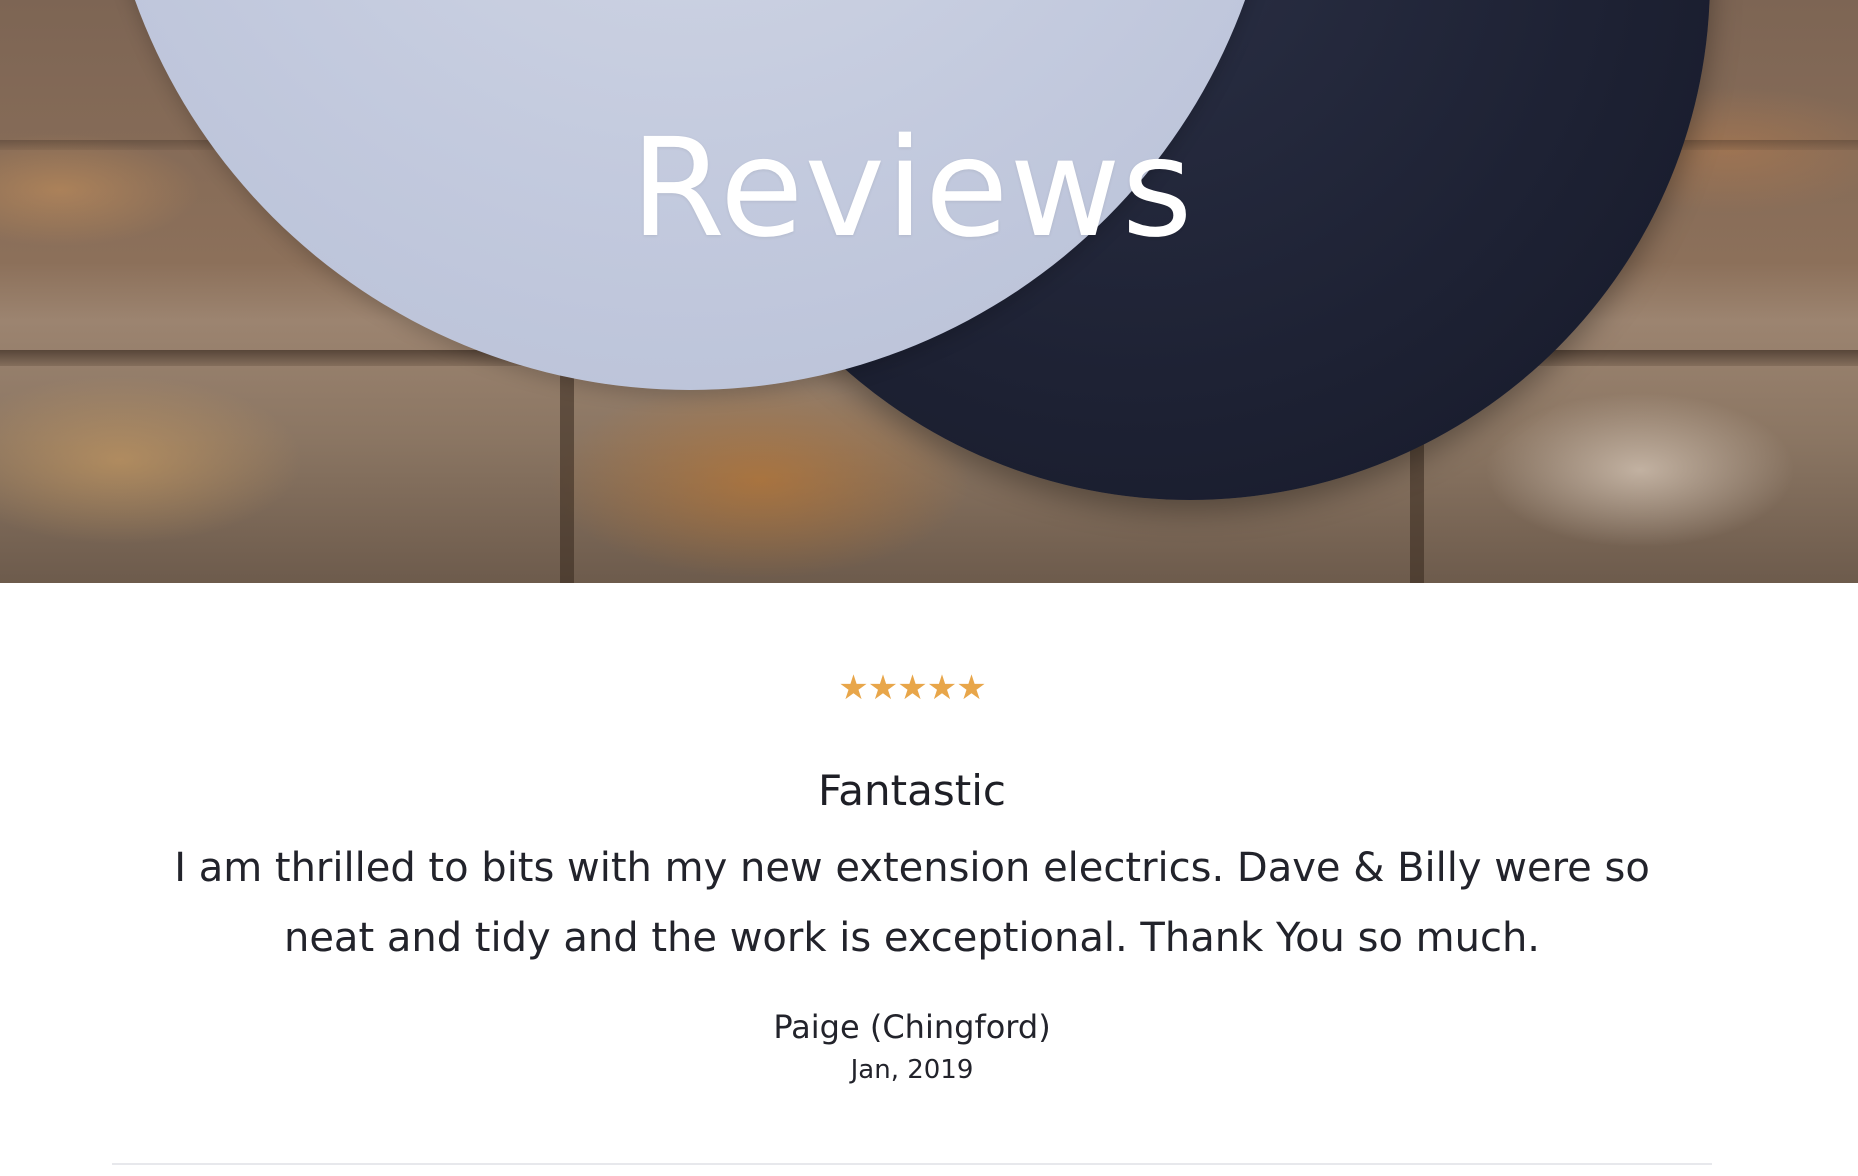 This screenshot has height=1176, width=1858. Describe the element at coordinates (912, 790) in the screenshot. I see `review-title: Fantastic` at that location.